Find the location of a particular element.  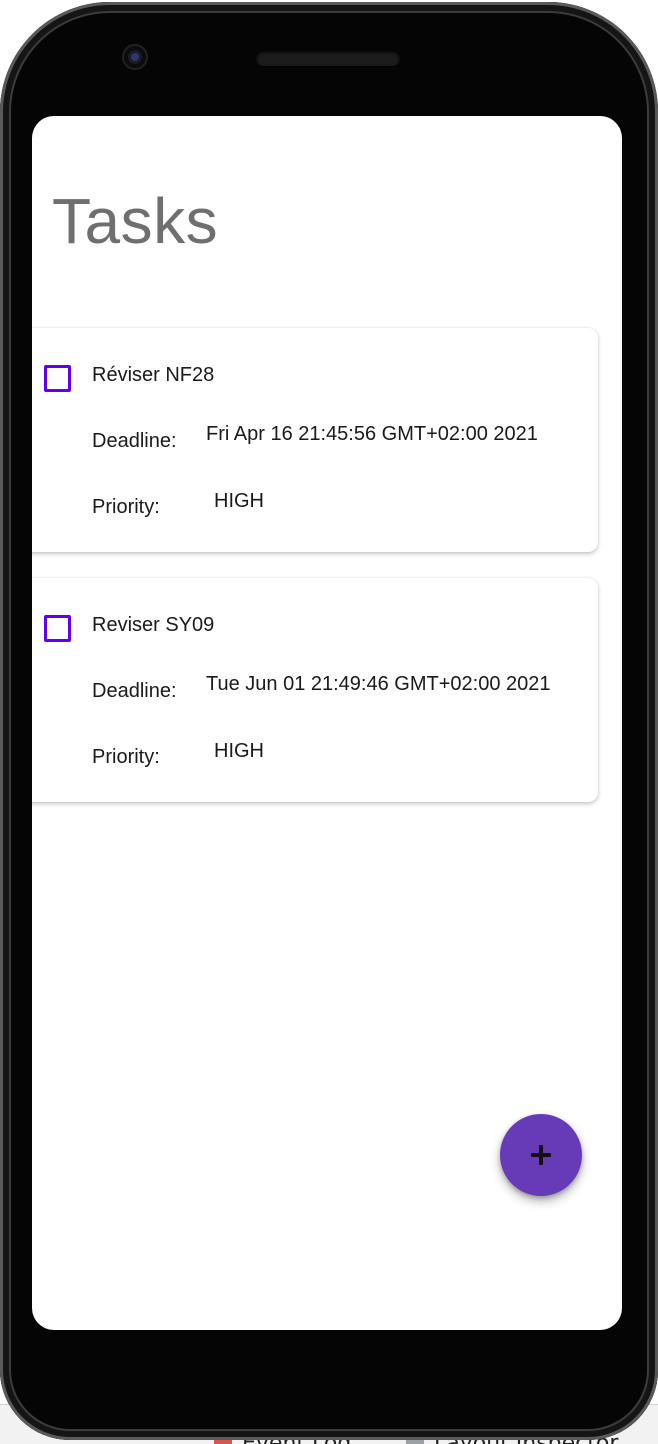

earpiece-speaker is located at coordinates (328, 58).